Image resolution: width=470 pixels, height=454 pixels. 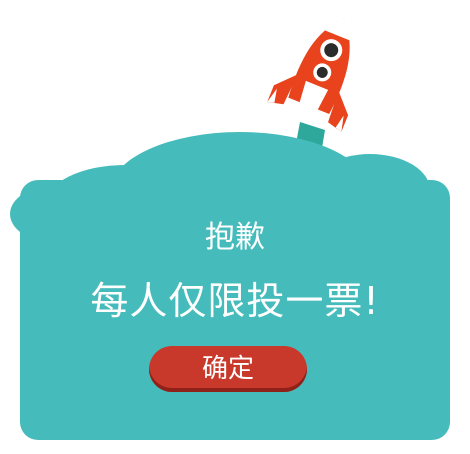 I want to click on confirm-button: 确定, so click(x=228, y=369).